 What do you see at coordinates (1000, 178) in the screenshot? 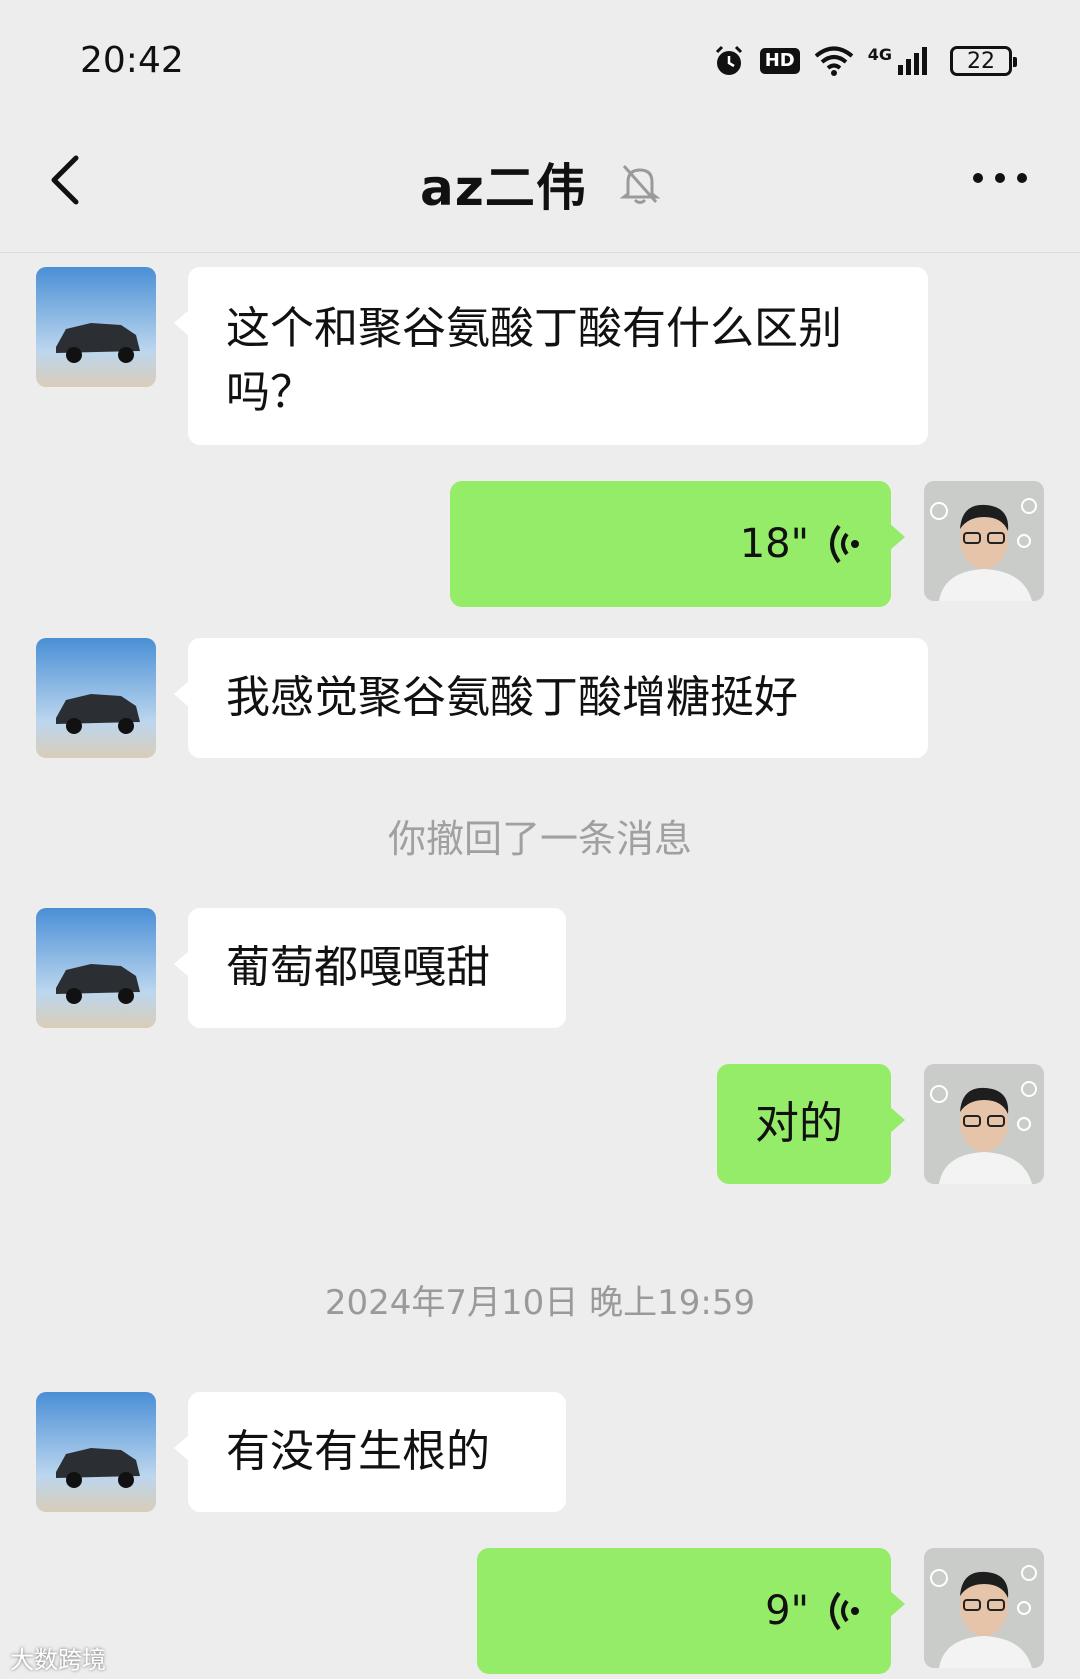
I see `more-options-icon` at bounding box center [1000, 178].